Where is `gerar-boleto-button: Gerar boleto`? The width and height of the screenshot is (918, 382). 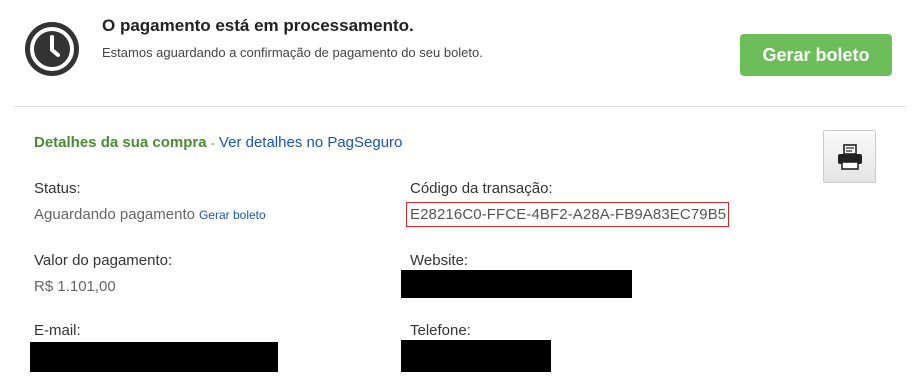 gerar-boleto-button: Gerar boleto is located at coordinates (816, 55).